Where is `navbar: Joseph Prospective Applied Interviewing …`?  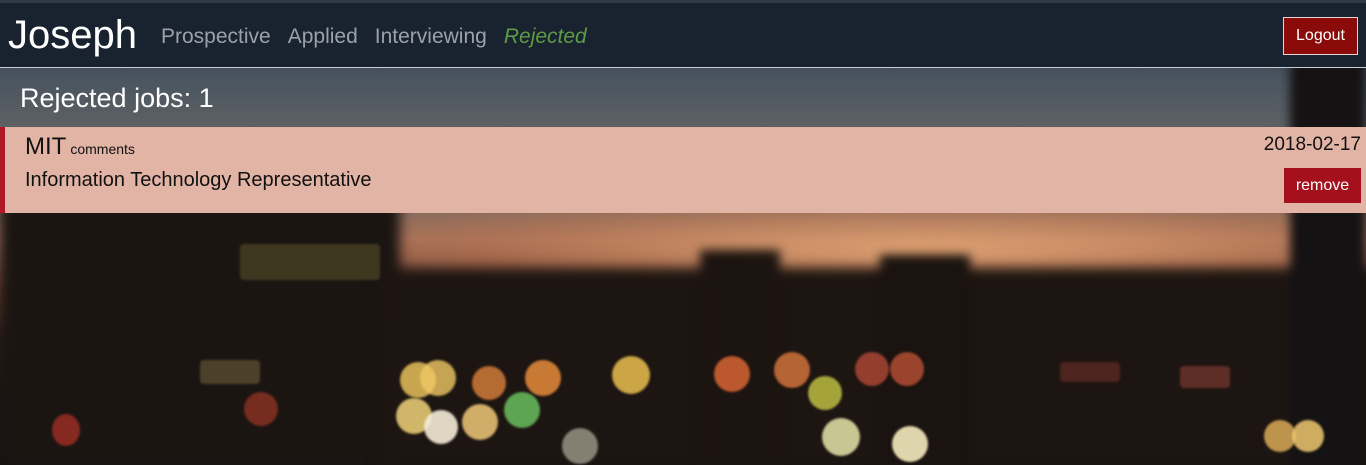 navbar: Joseph Prospective Applied Interviewing … is located at coordinates (683, 34).